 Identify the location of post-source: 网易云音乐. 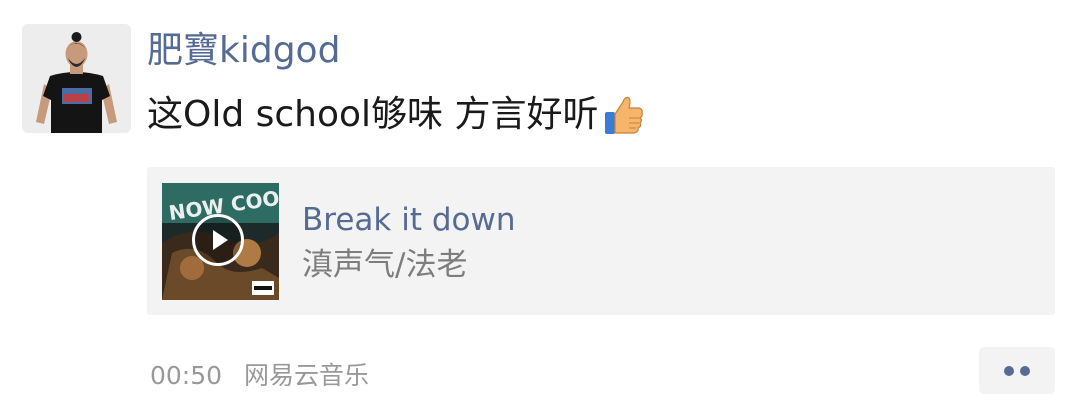
(306, 375).